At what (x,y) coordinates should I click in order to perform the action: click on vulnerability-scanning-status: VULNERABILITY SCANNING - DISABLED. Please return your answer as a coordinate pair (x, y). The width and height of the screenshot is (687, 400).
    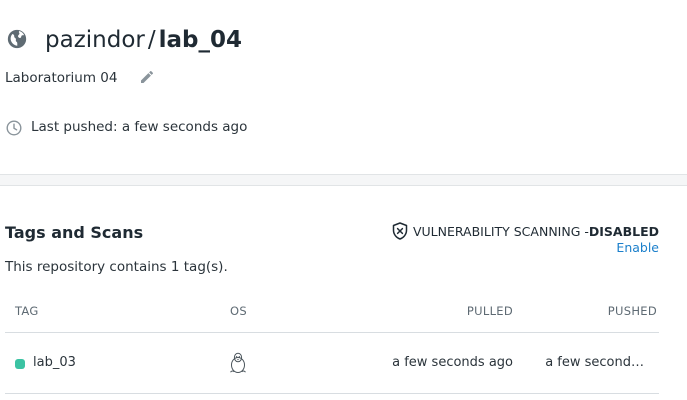
    Looking at the image, I should click on (525, 231).